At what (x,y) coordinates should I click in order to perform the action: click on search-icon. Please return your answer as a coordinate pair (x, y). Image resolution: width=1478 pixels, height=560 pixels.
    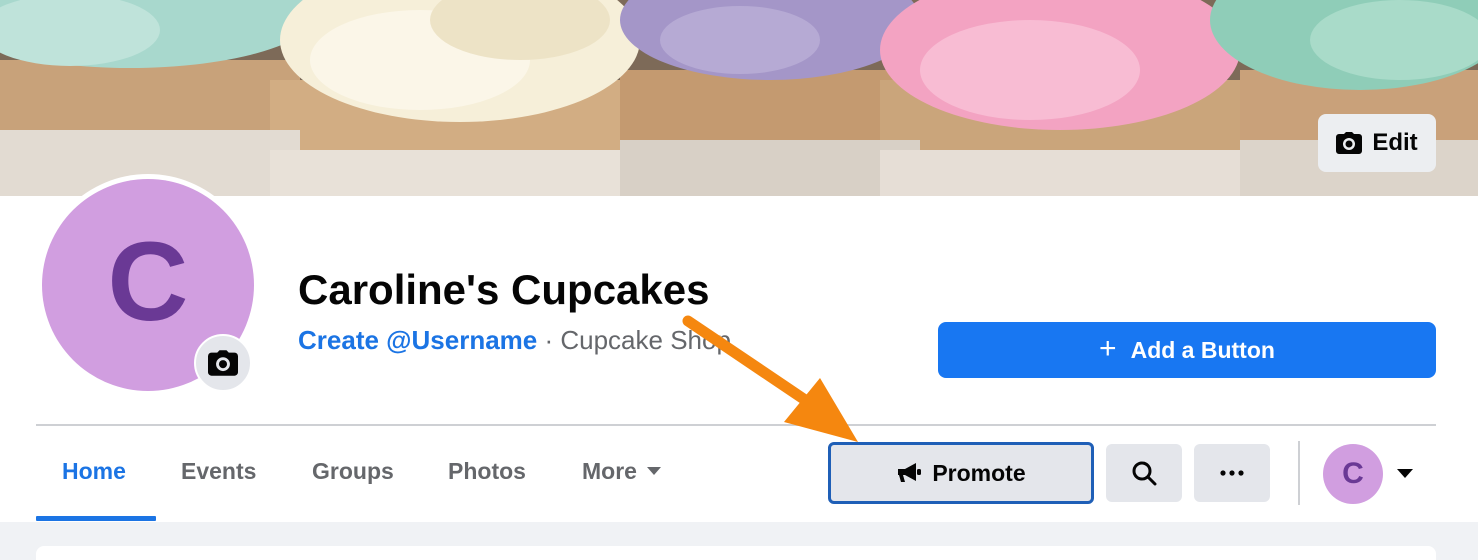
    Looking at the image, I should click on (1144, 473).